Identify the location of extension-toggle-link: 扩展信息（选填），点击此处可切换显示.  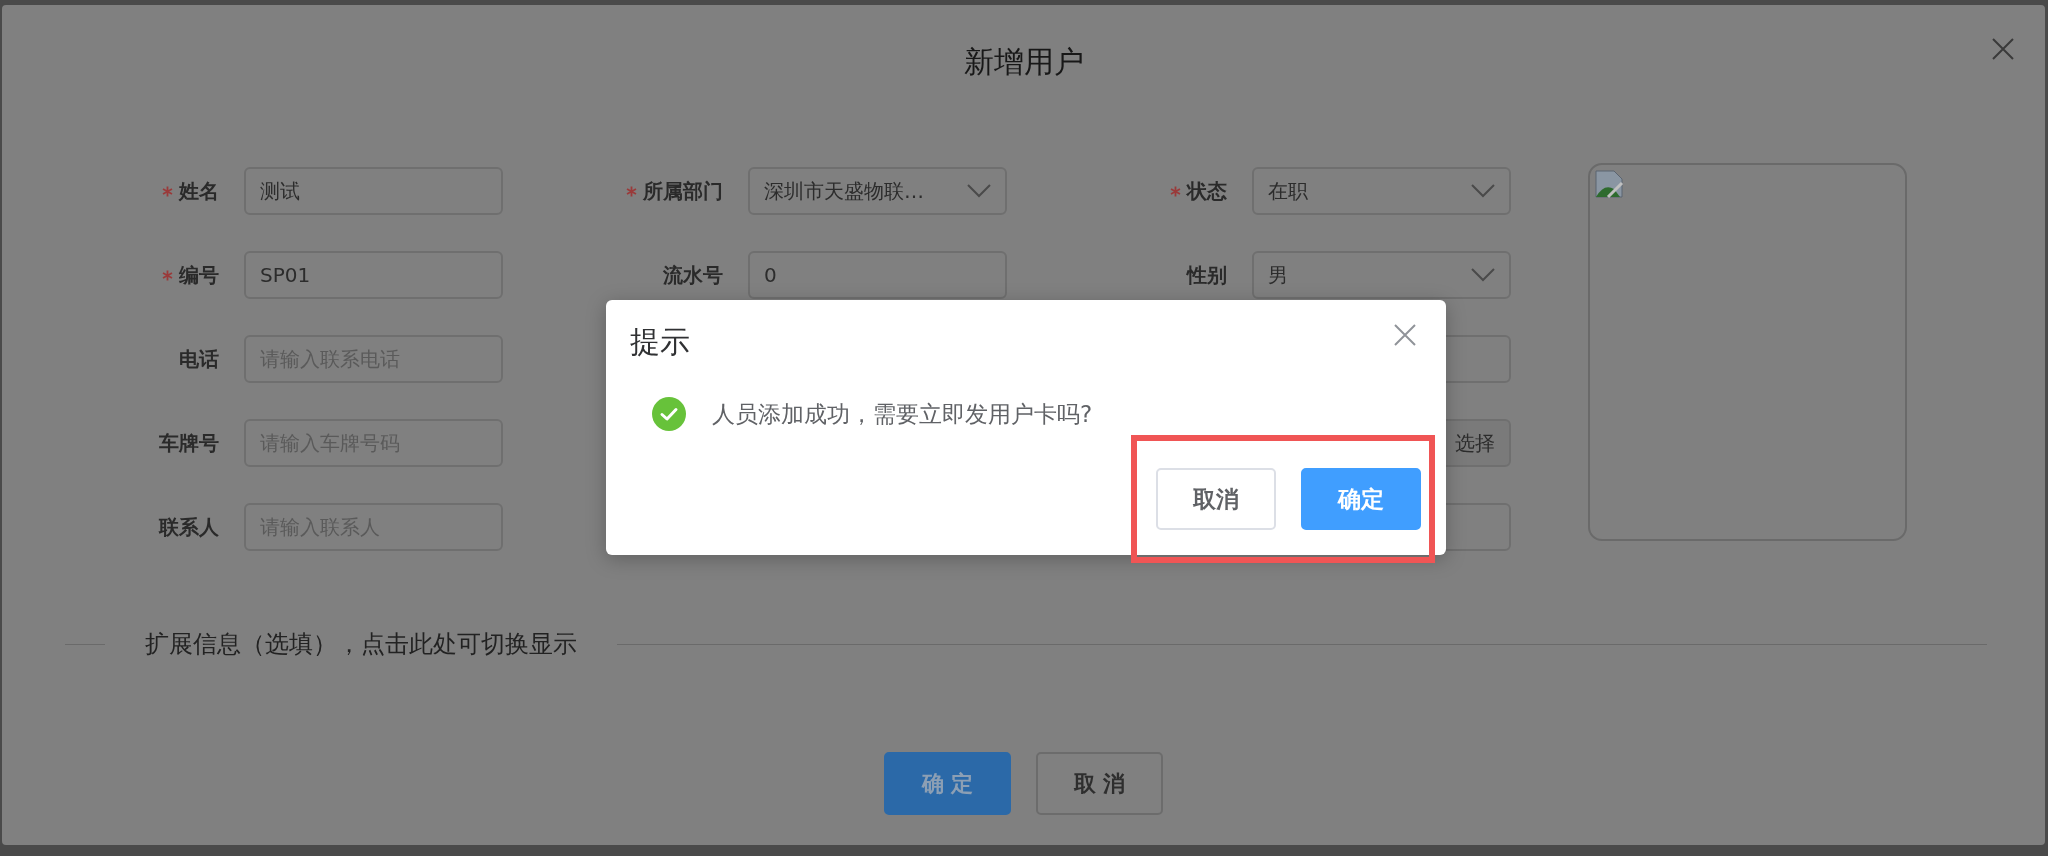
(361, 644).